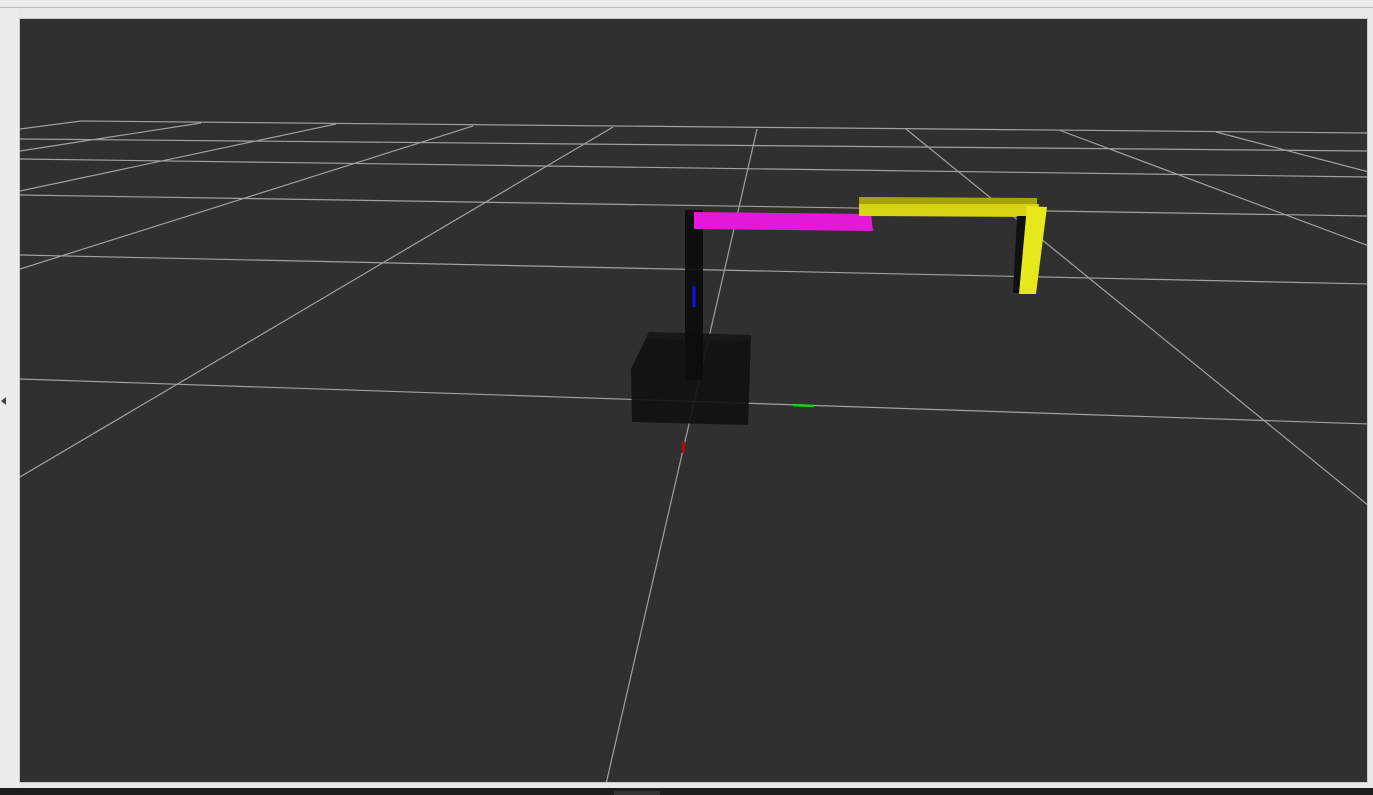  I want to click on x-axis-marker, so click(683, 447).